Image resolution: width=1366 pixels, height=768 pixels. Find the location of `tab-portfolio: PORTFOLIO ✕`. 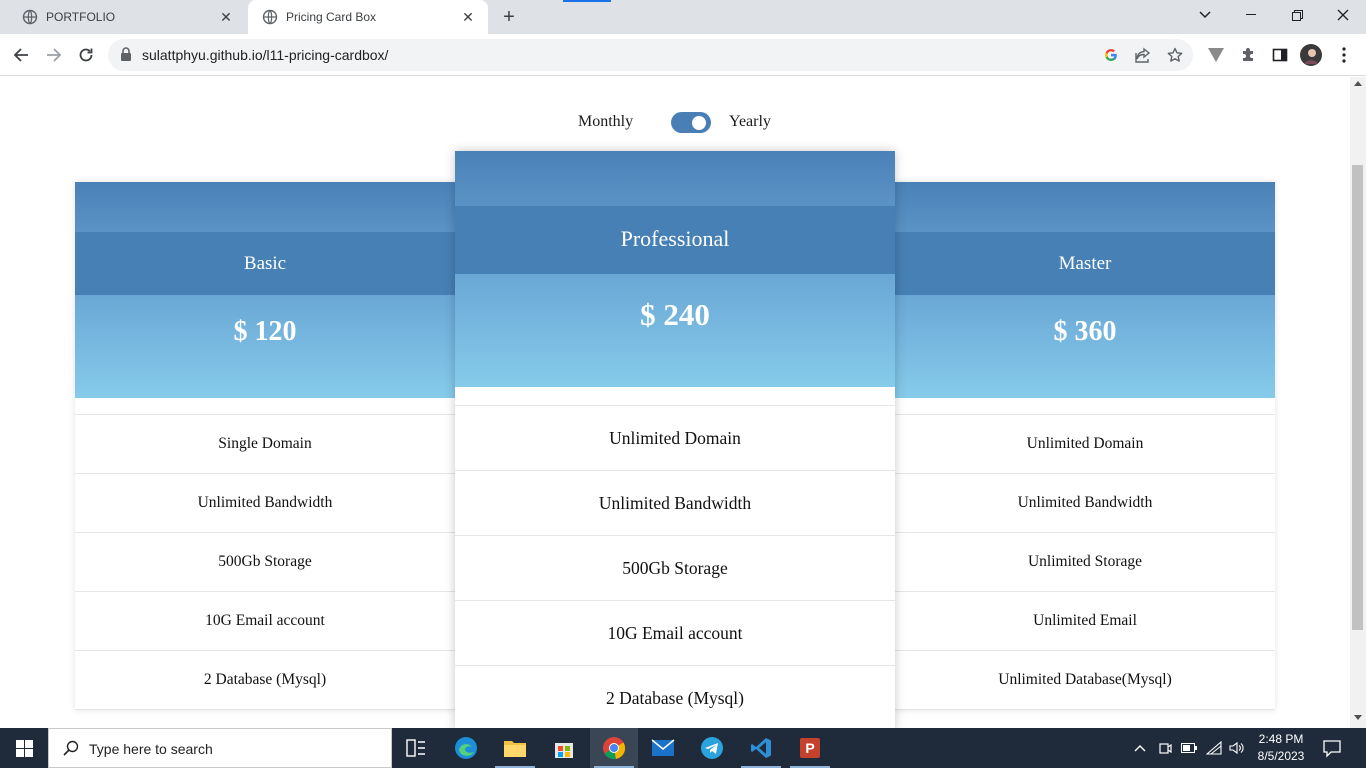

tab-portfolio: PORTFOLIO ✕ is located at coordinates (127, 17).